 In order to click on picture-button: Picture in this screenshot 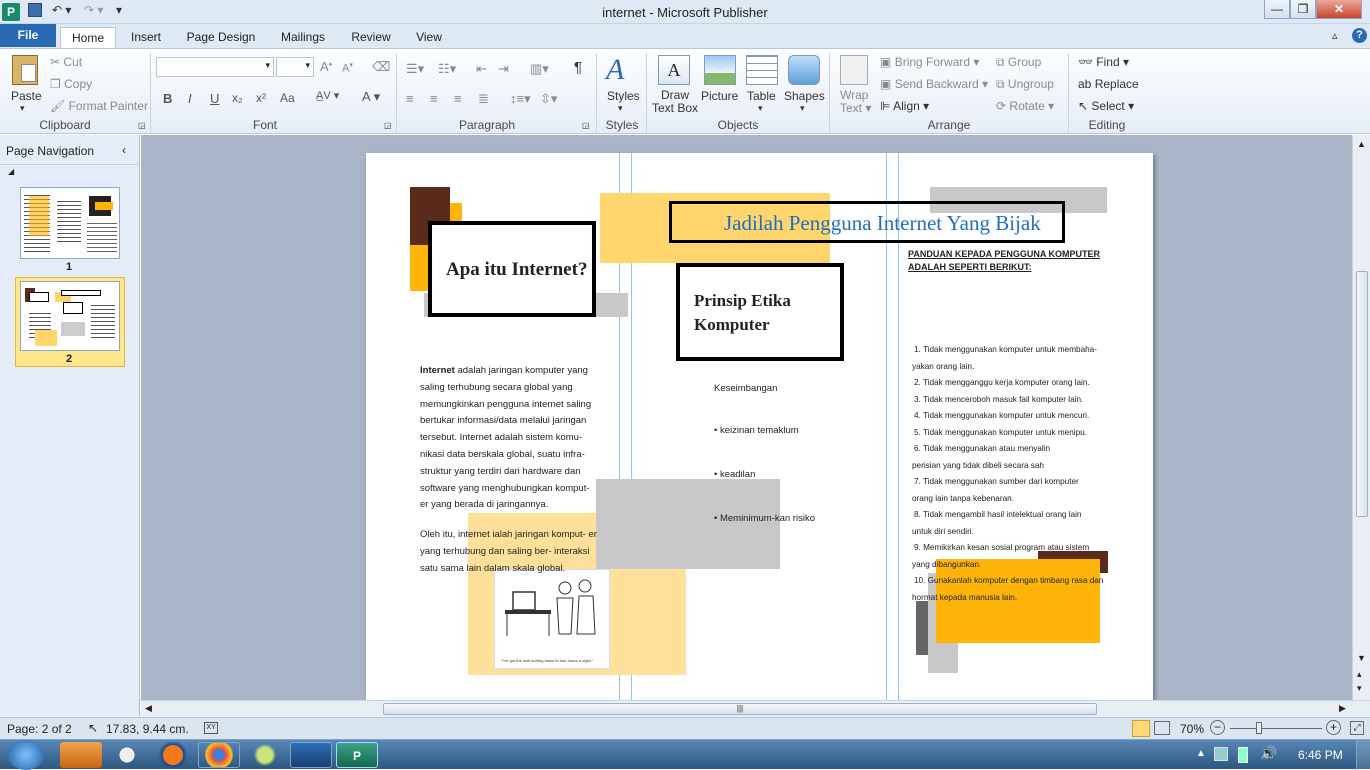, I will do `click(719, 96)`.